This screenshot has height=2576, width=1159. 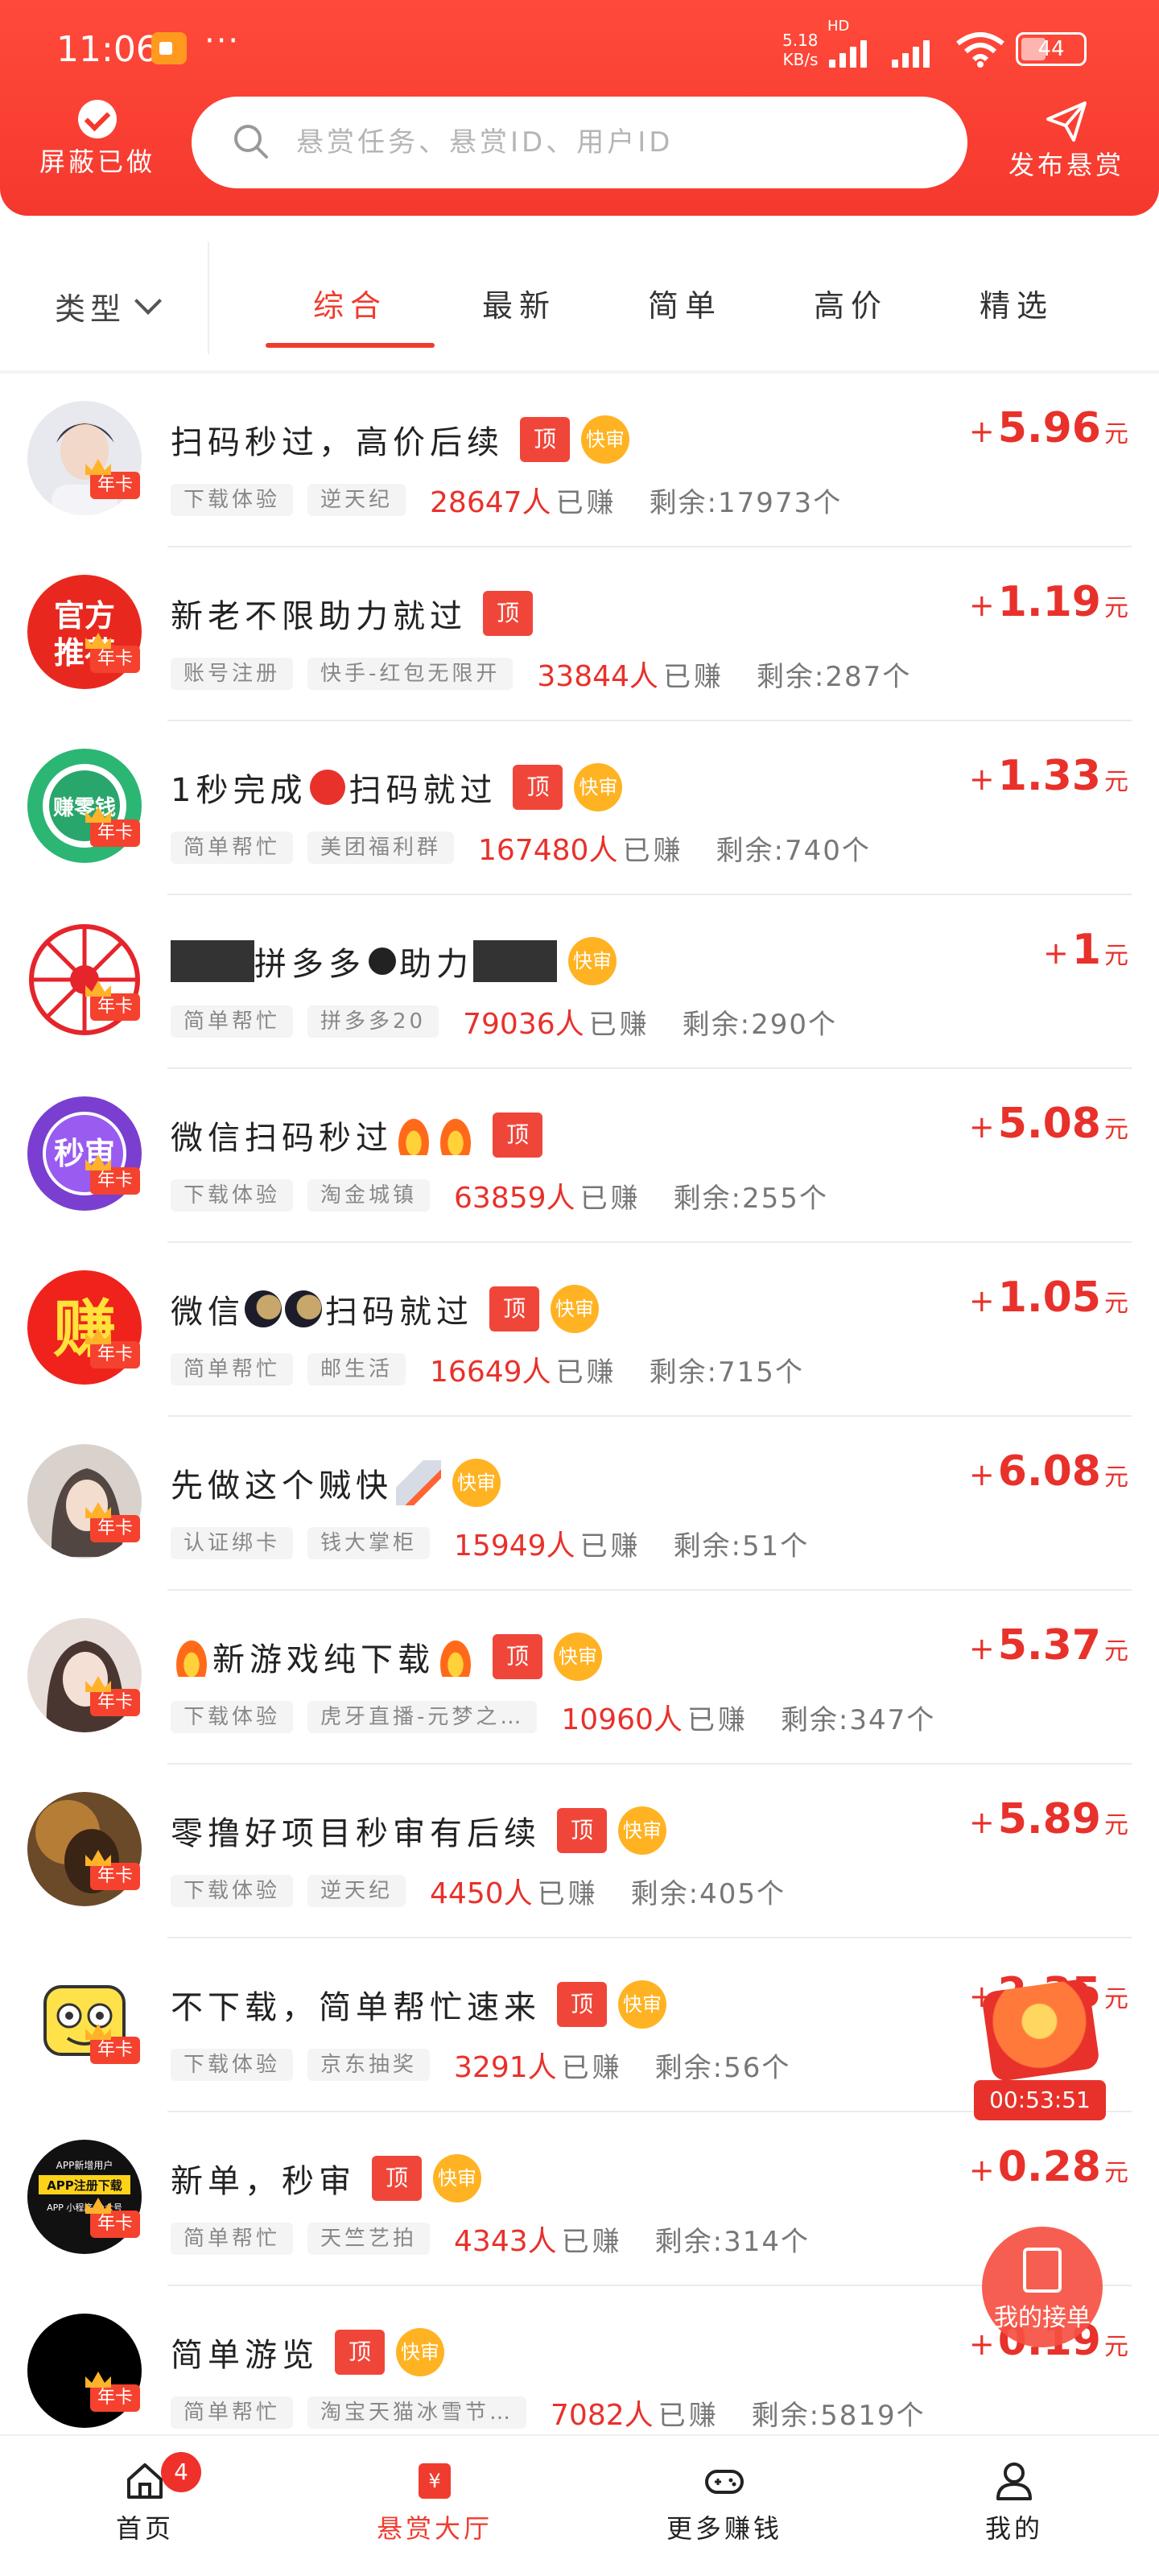 I want to click on type-filter-dropdown: 类型, so click(x=108, y=306).